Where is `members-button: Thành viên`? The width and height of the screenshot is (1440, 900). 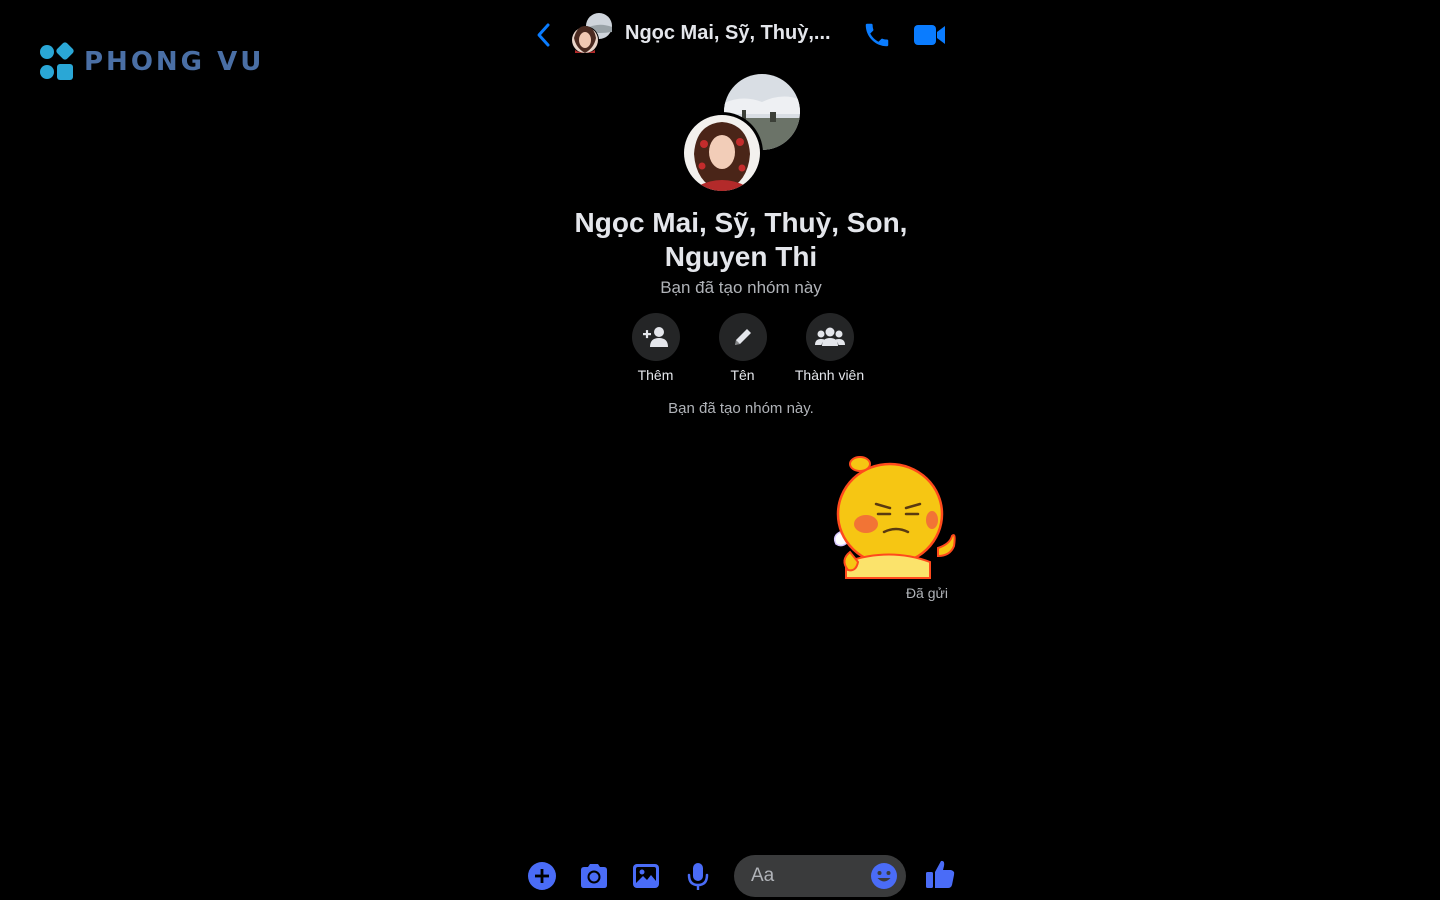 members-button: Thành viên is located at coordinates (829, 348).